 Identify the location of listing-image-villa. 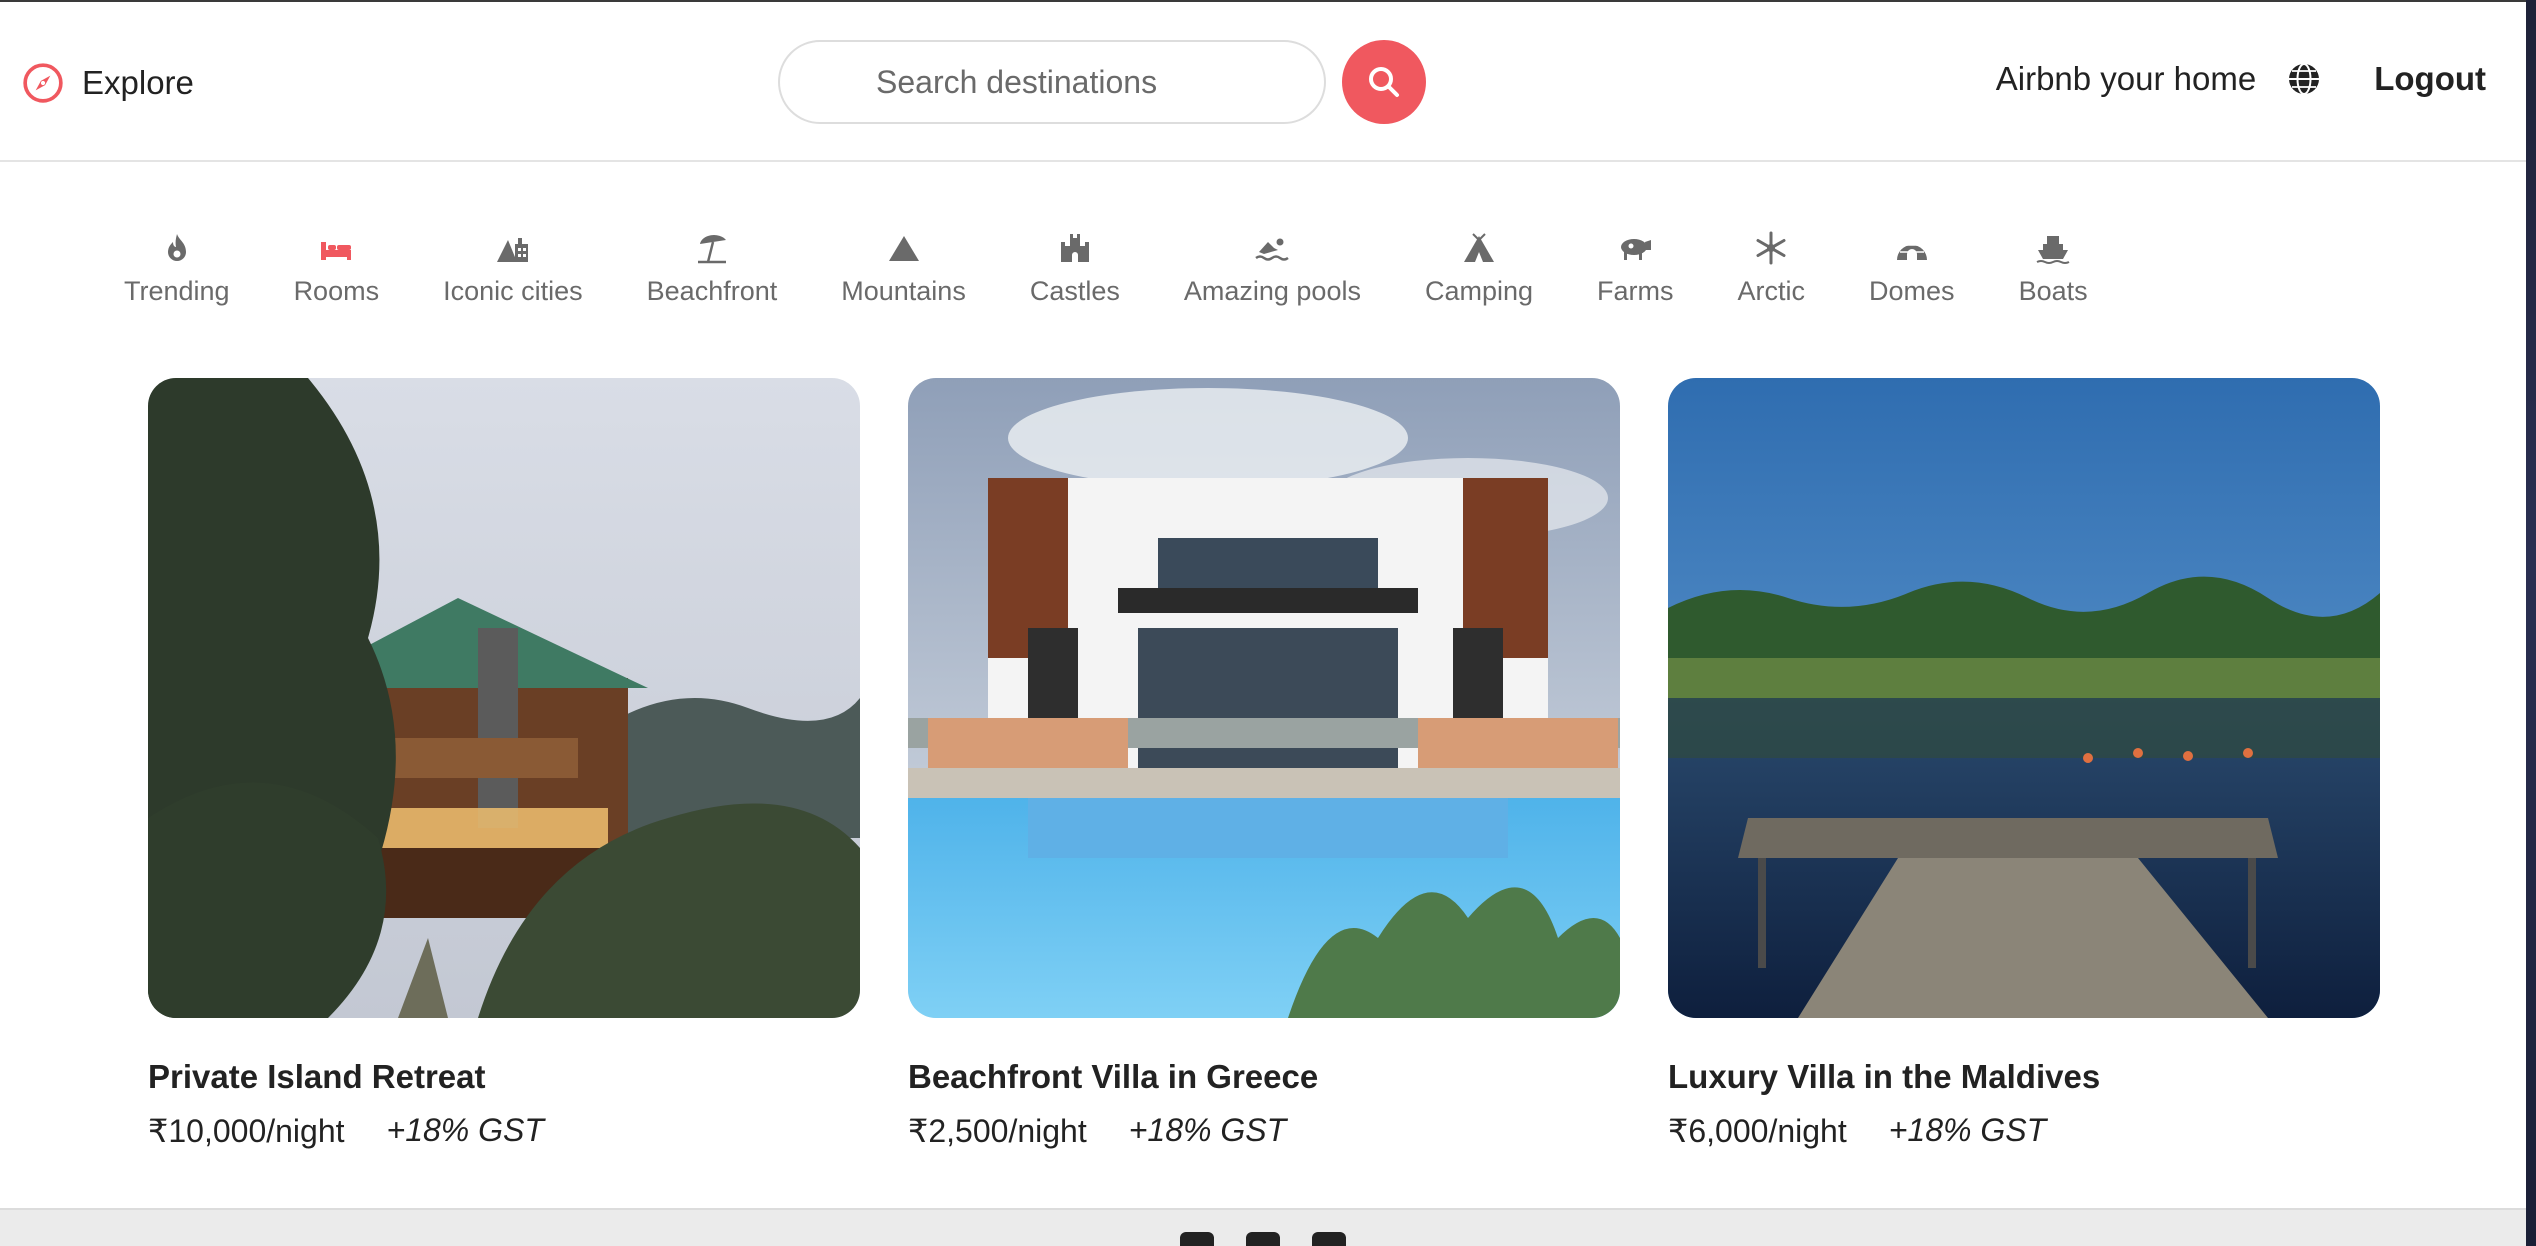
(1264, 698).